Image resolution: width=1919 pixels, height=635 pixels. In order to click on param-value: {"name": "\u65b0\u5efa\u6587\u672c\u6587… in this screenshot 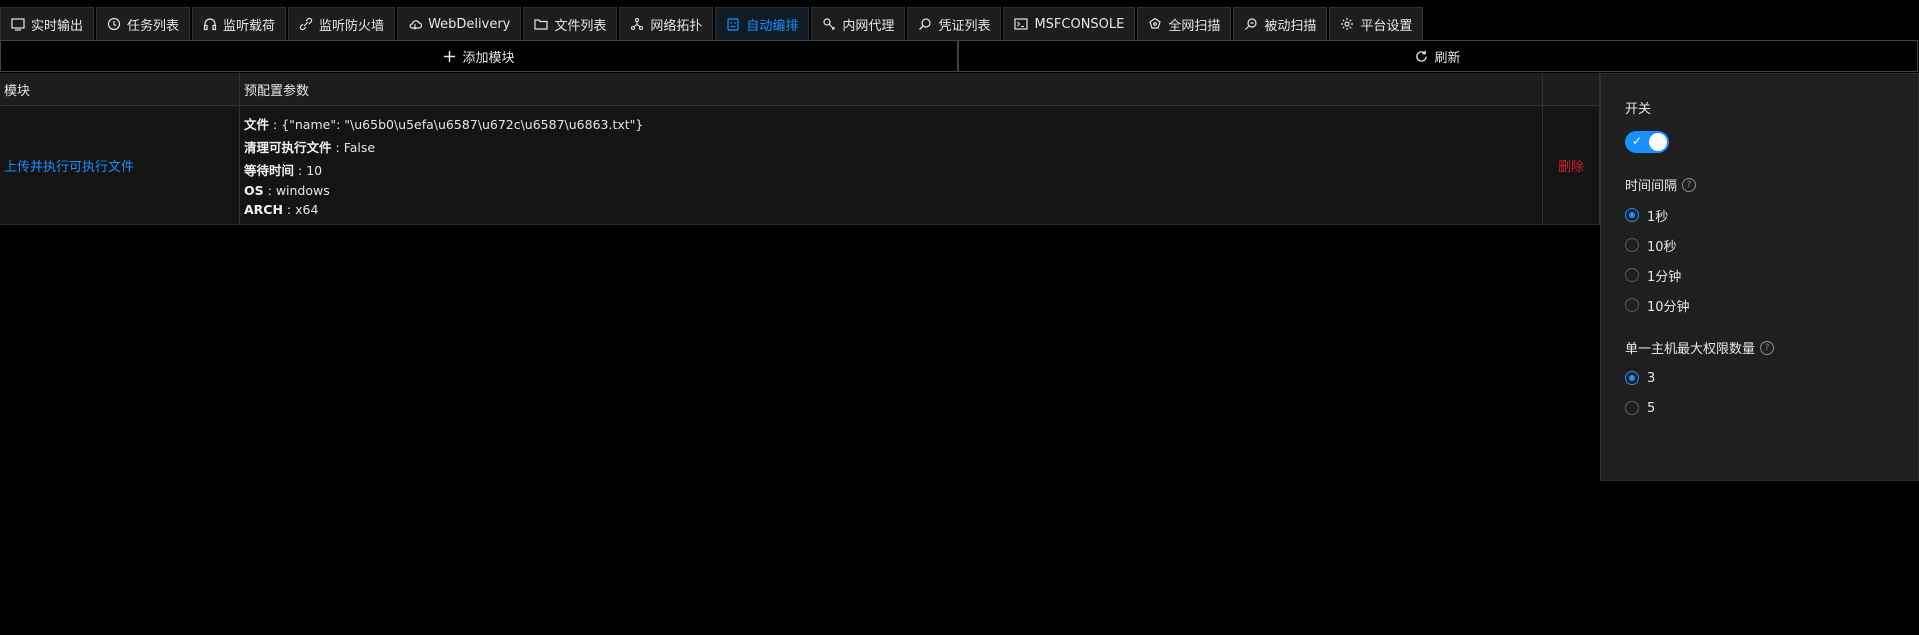, I will do `click(462, 124)`.